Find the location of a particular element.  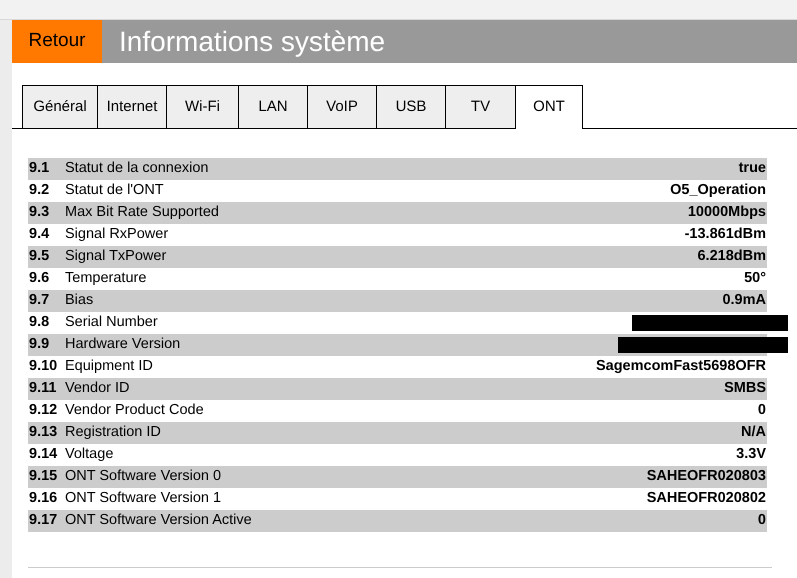

row-label: ONT Software Version 0 is located at coordinates (143, 476).